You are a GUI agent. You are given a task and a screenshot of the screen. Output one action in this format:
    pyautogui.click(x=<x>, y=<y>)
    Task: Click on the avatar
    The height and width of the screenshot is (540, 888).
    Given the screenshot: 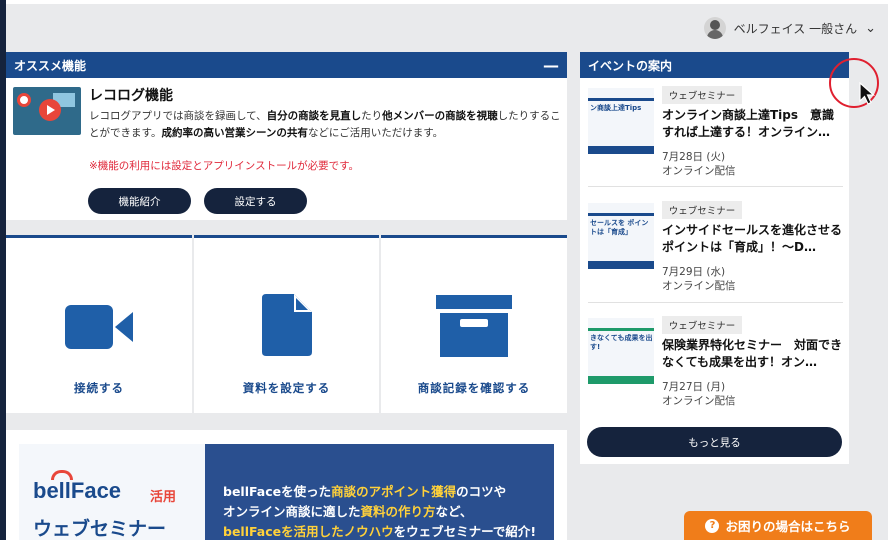 What is the action you would take?
    pyautogui.click(x=714, y=28)
    